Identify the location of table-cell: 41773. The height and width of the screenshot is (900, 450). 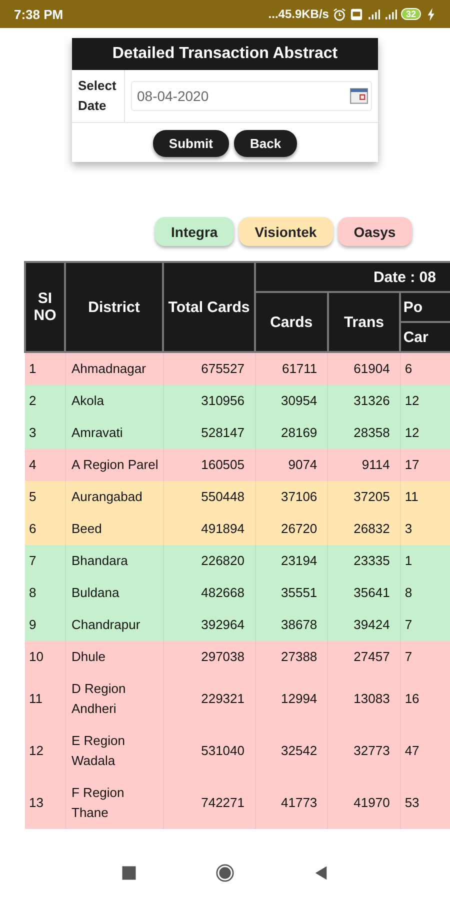
(299, 802).